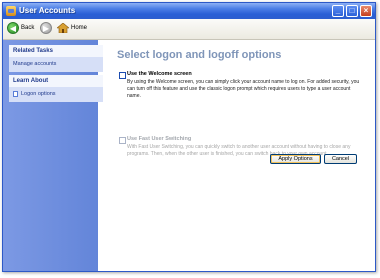  What do you see at coordinates (79, 28) in the screenshot?
I see `home-button-label: Home` at bounding box center [79, 28].